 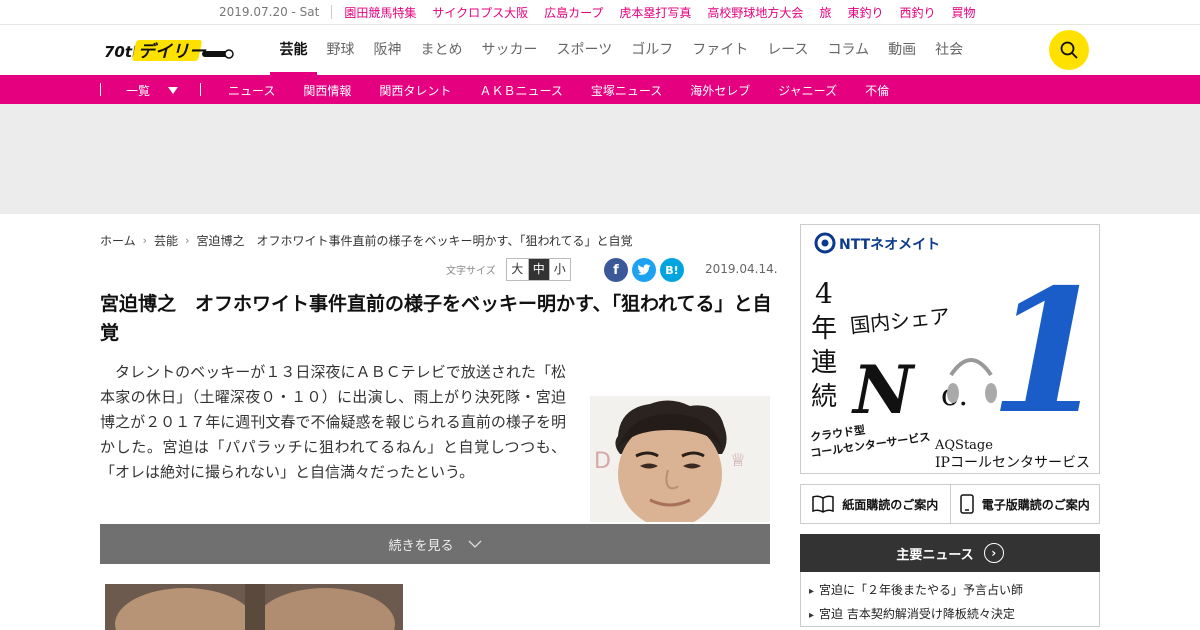 I want to click on smartphone-icon, so click(x=966, y=504).